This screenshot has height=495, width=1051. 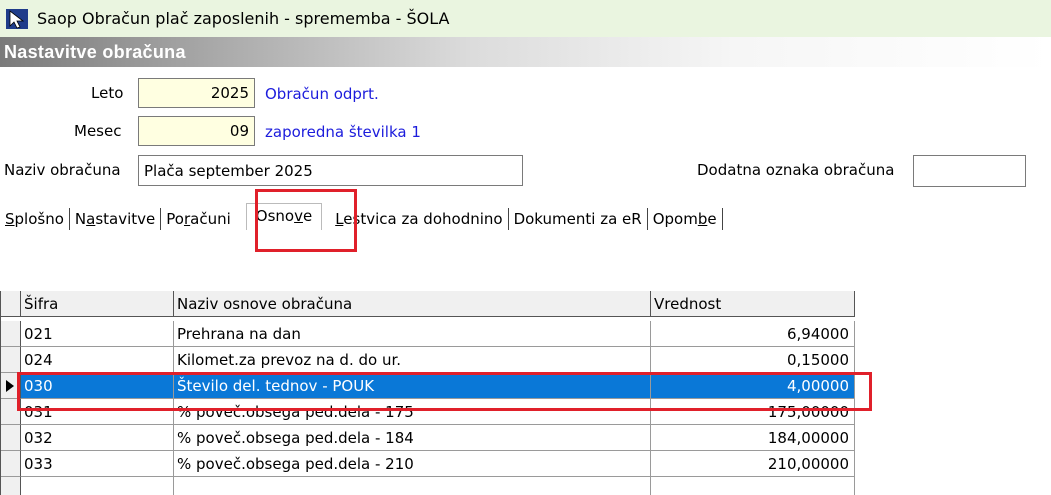 What do you see at coordinates (11, 304) in the screenshot?
I see `row-indicator-header` at bounding box center [11, 304].